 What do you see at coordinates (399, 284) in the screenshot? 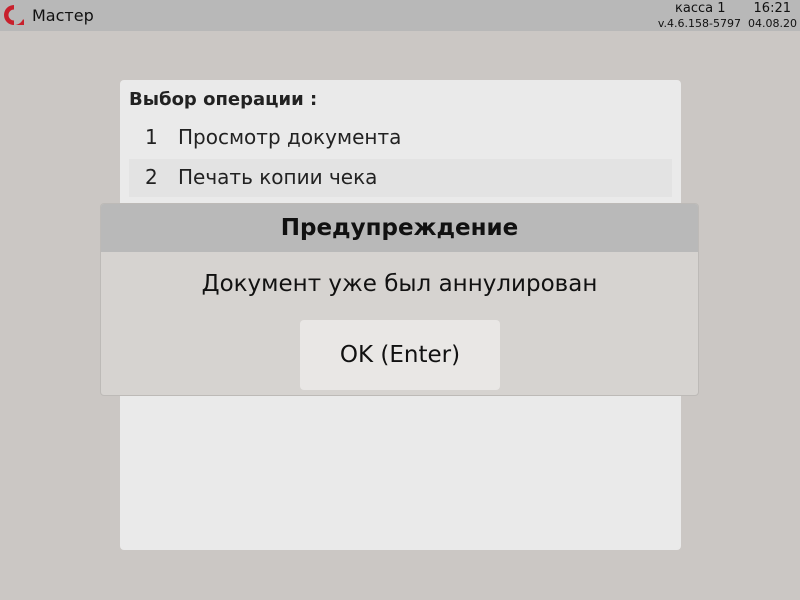
I see `dialog-message: Документ уже был аннулирован` at bounding box center [399, 284].